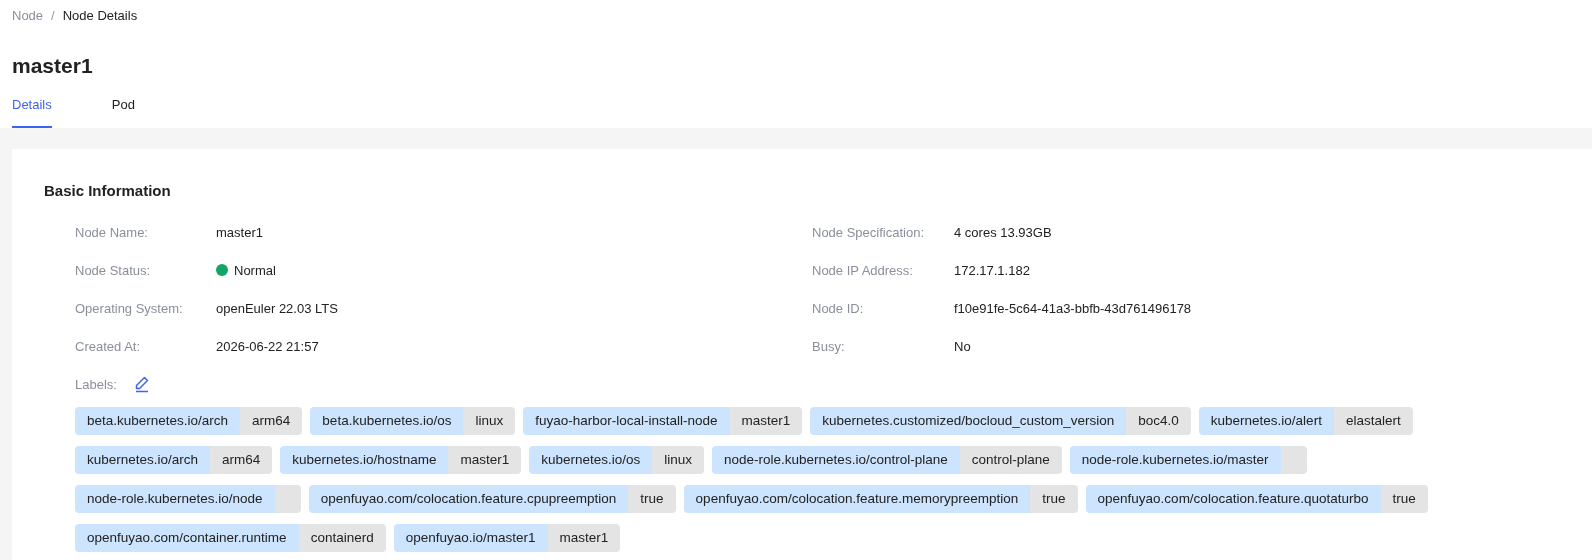 This screenshot has height=560, width=1592. I want to click on label-value: containerd, so click(342, 538).